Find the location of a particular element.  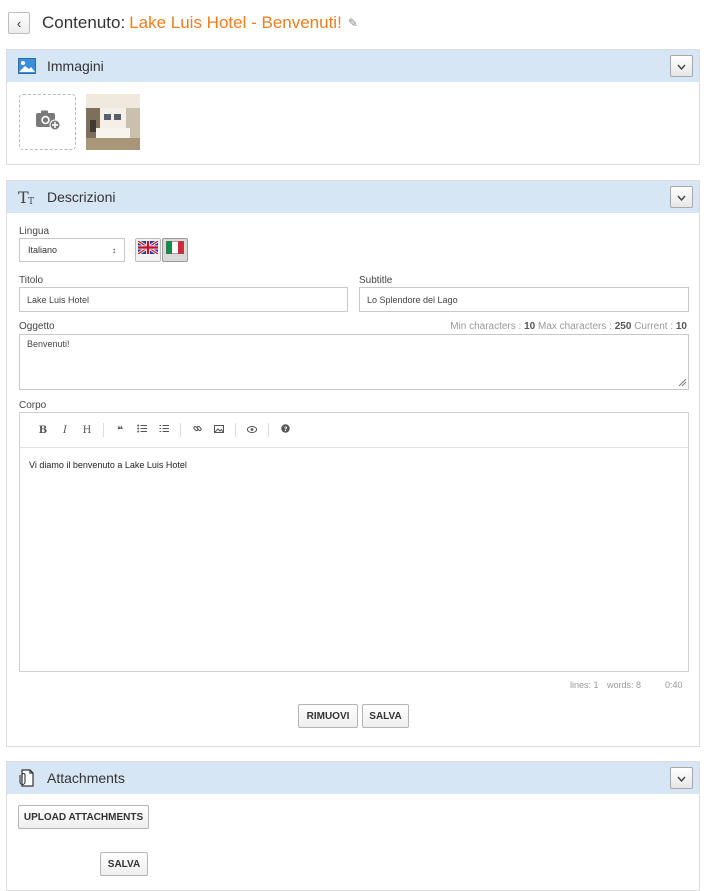

language-select-value: Italiano is located at coordinates (43, 250).